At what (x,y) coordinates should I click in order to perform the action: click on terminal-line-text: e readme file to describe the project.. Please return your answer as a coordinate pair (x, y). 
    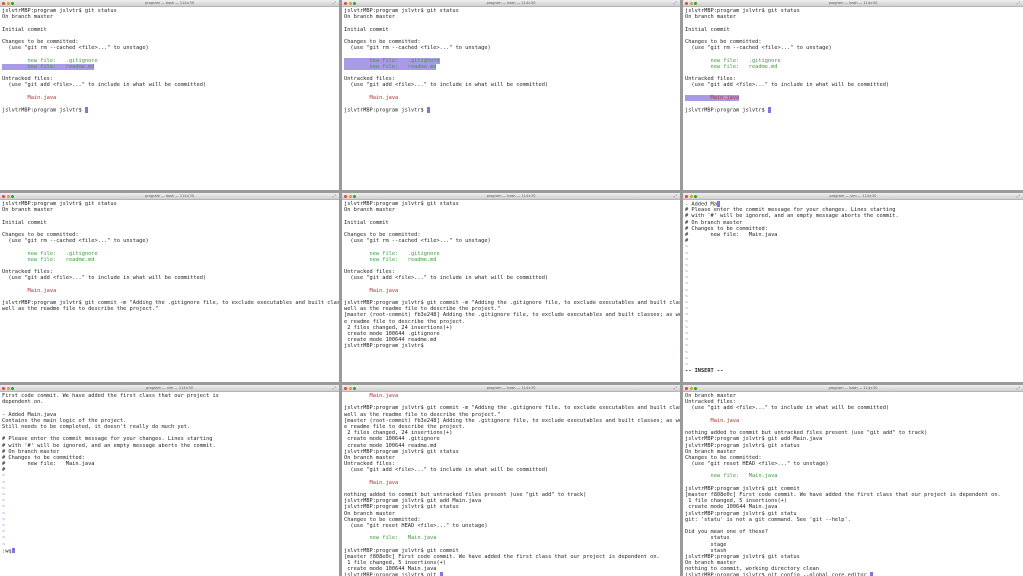
    Looking at the image, I should click on (405, 321).